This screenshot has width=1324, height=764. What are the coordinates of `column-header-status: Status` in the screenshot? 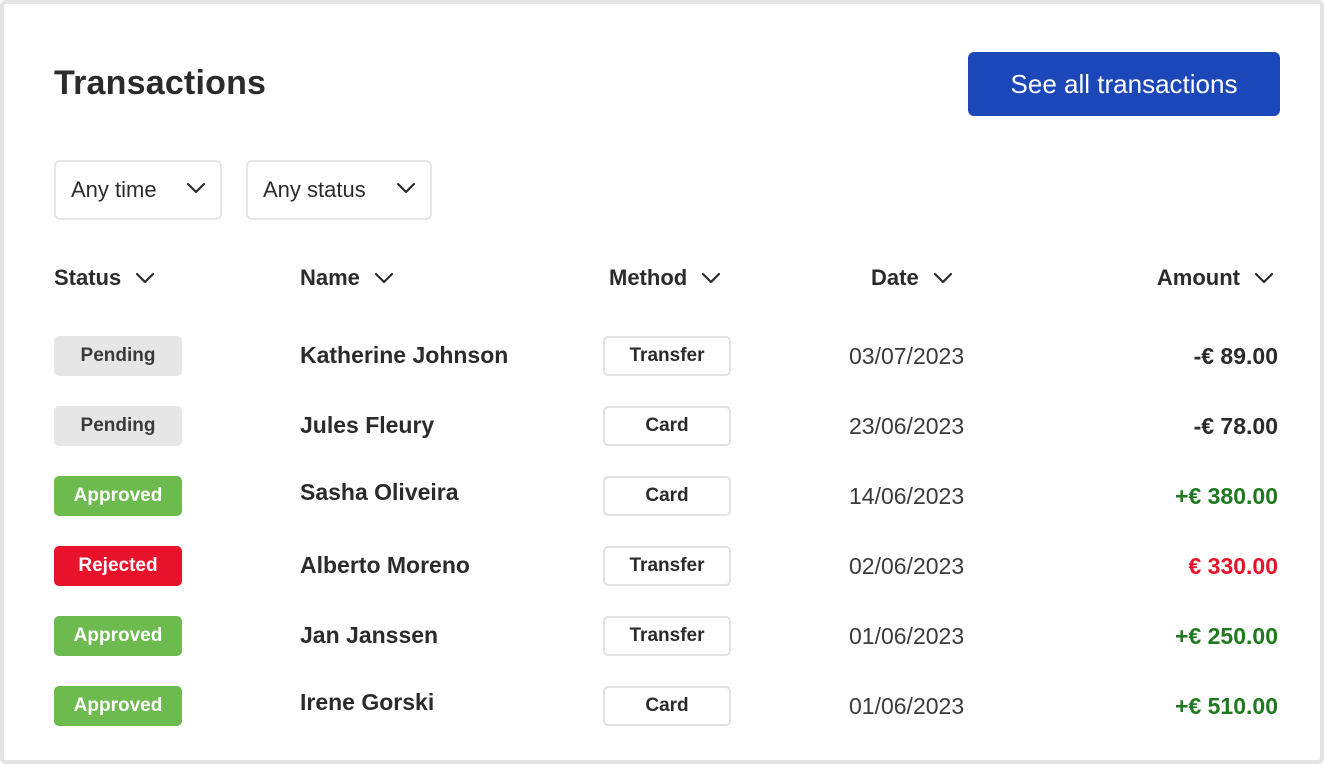 It's located at (104, 278).